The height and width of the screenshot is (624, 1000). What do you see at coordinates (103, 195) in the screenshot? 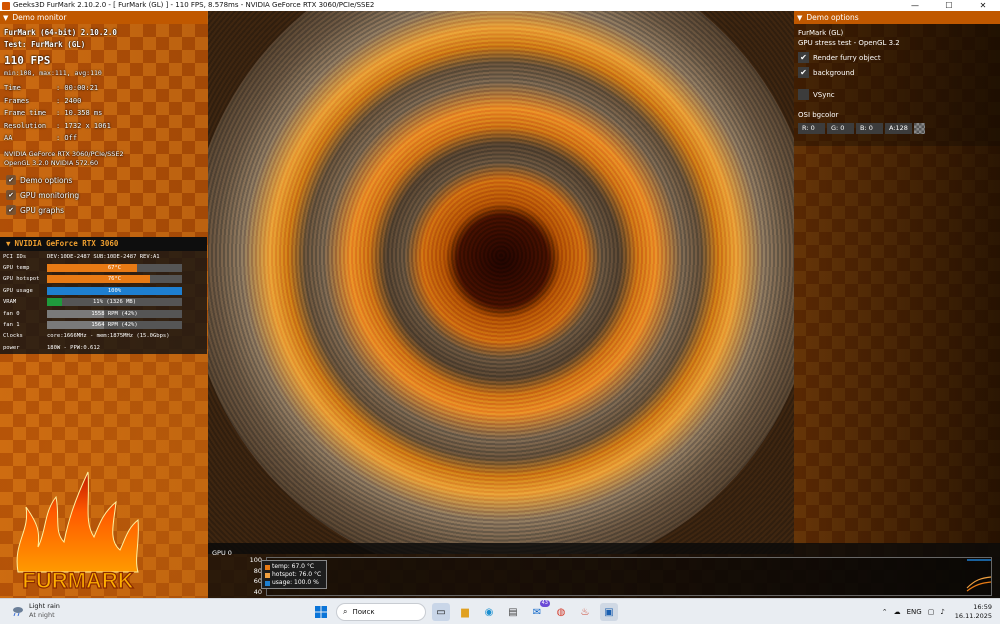
I see `checkbox-gpu-monitoring: ✔ GPU monitoring` at bounding box center [103, 195].